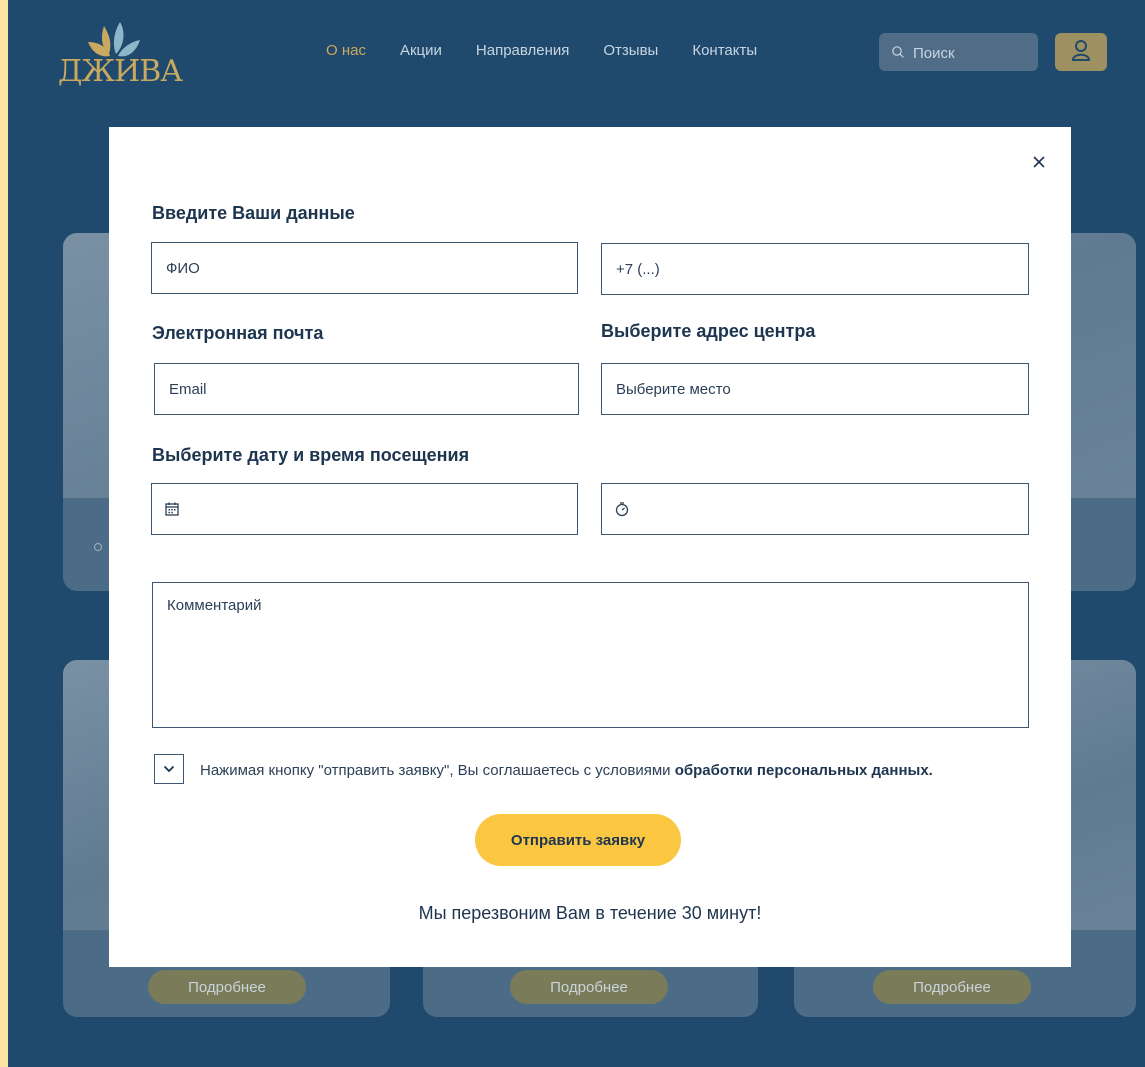 Image resolution: width=1145 pixels, height=1067 pixels. I want to click on submit-request-button: Отправить заявку, so click(578, 840).